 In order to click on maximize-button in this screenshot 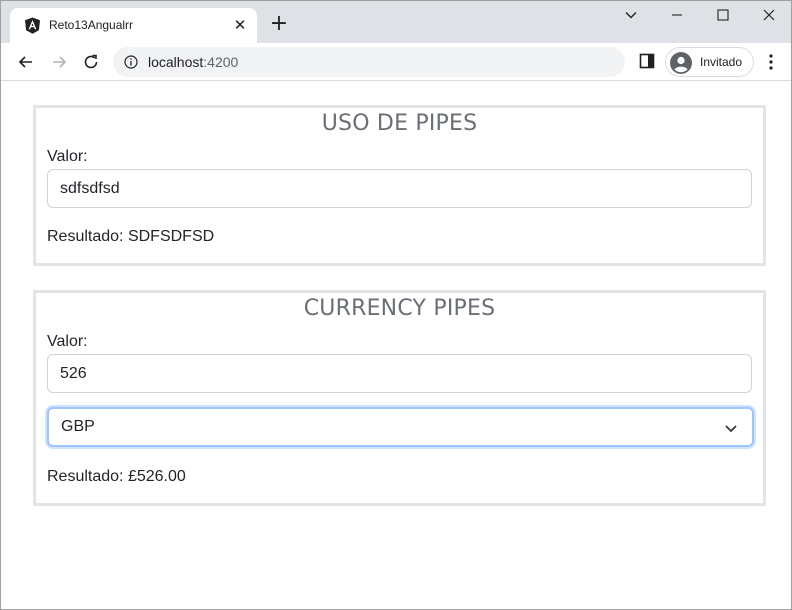, I will do `click(723, 16)`.